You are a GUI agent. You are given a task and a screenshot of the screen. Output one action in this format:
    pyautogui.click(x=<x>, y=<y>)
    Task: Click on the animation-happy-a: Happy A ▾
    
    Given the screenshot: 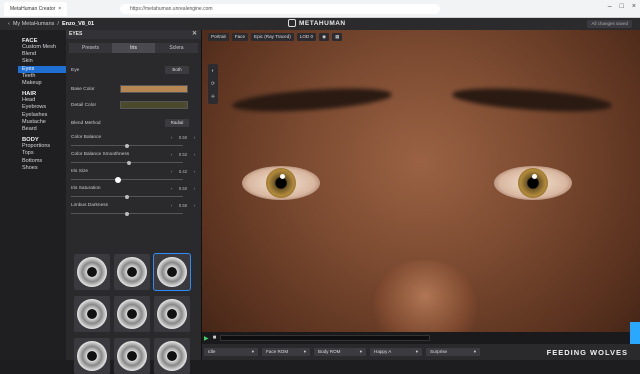 What is the action you would take?
    pyautogui.click(x=396, y=352)
    